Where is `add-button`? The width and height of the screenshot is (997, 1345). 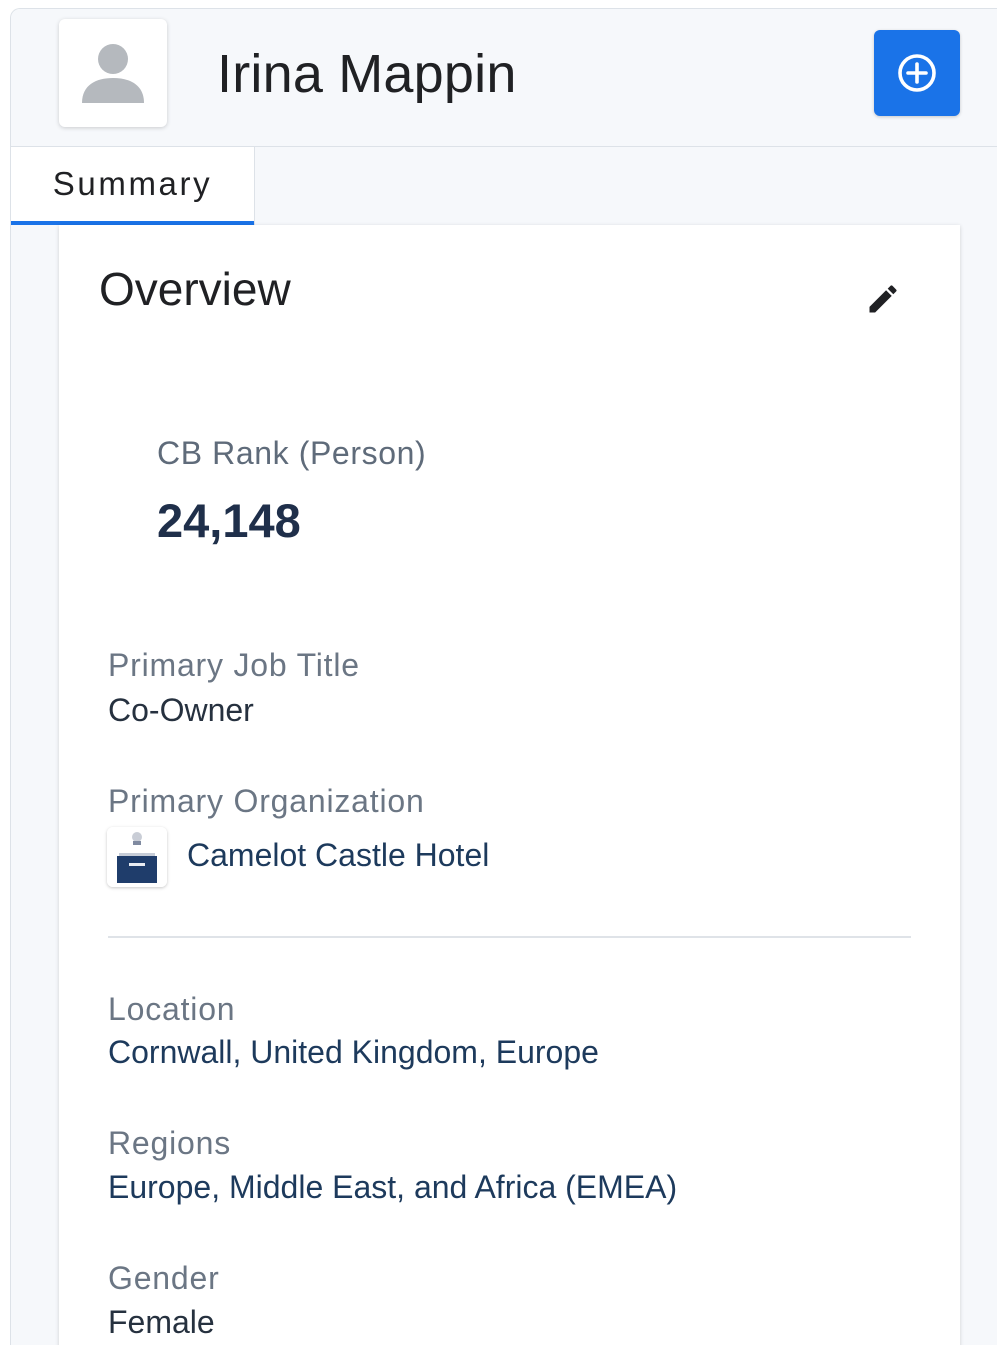
add-button is located at coordinates (917, 73).